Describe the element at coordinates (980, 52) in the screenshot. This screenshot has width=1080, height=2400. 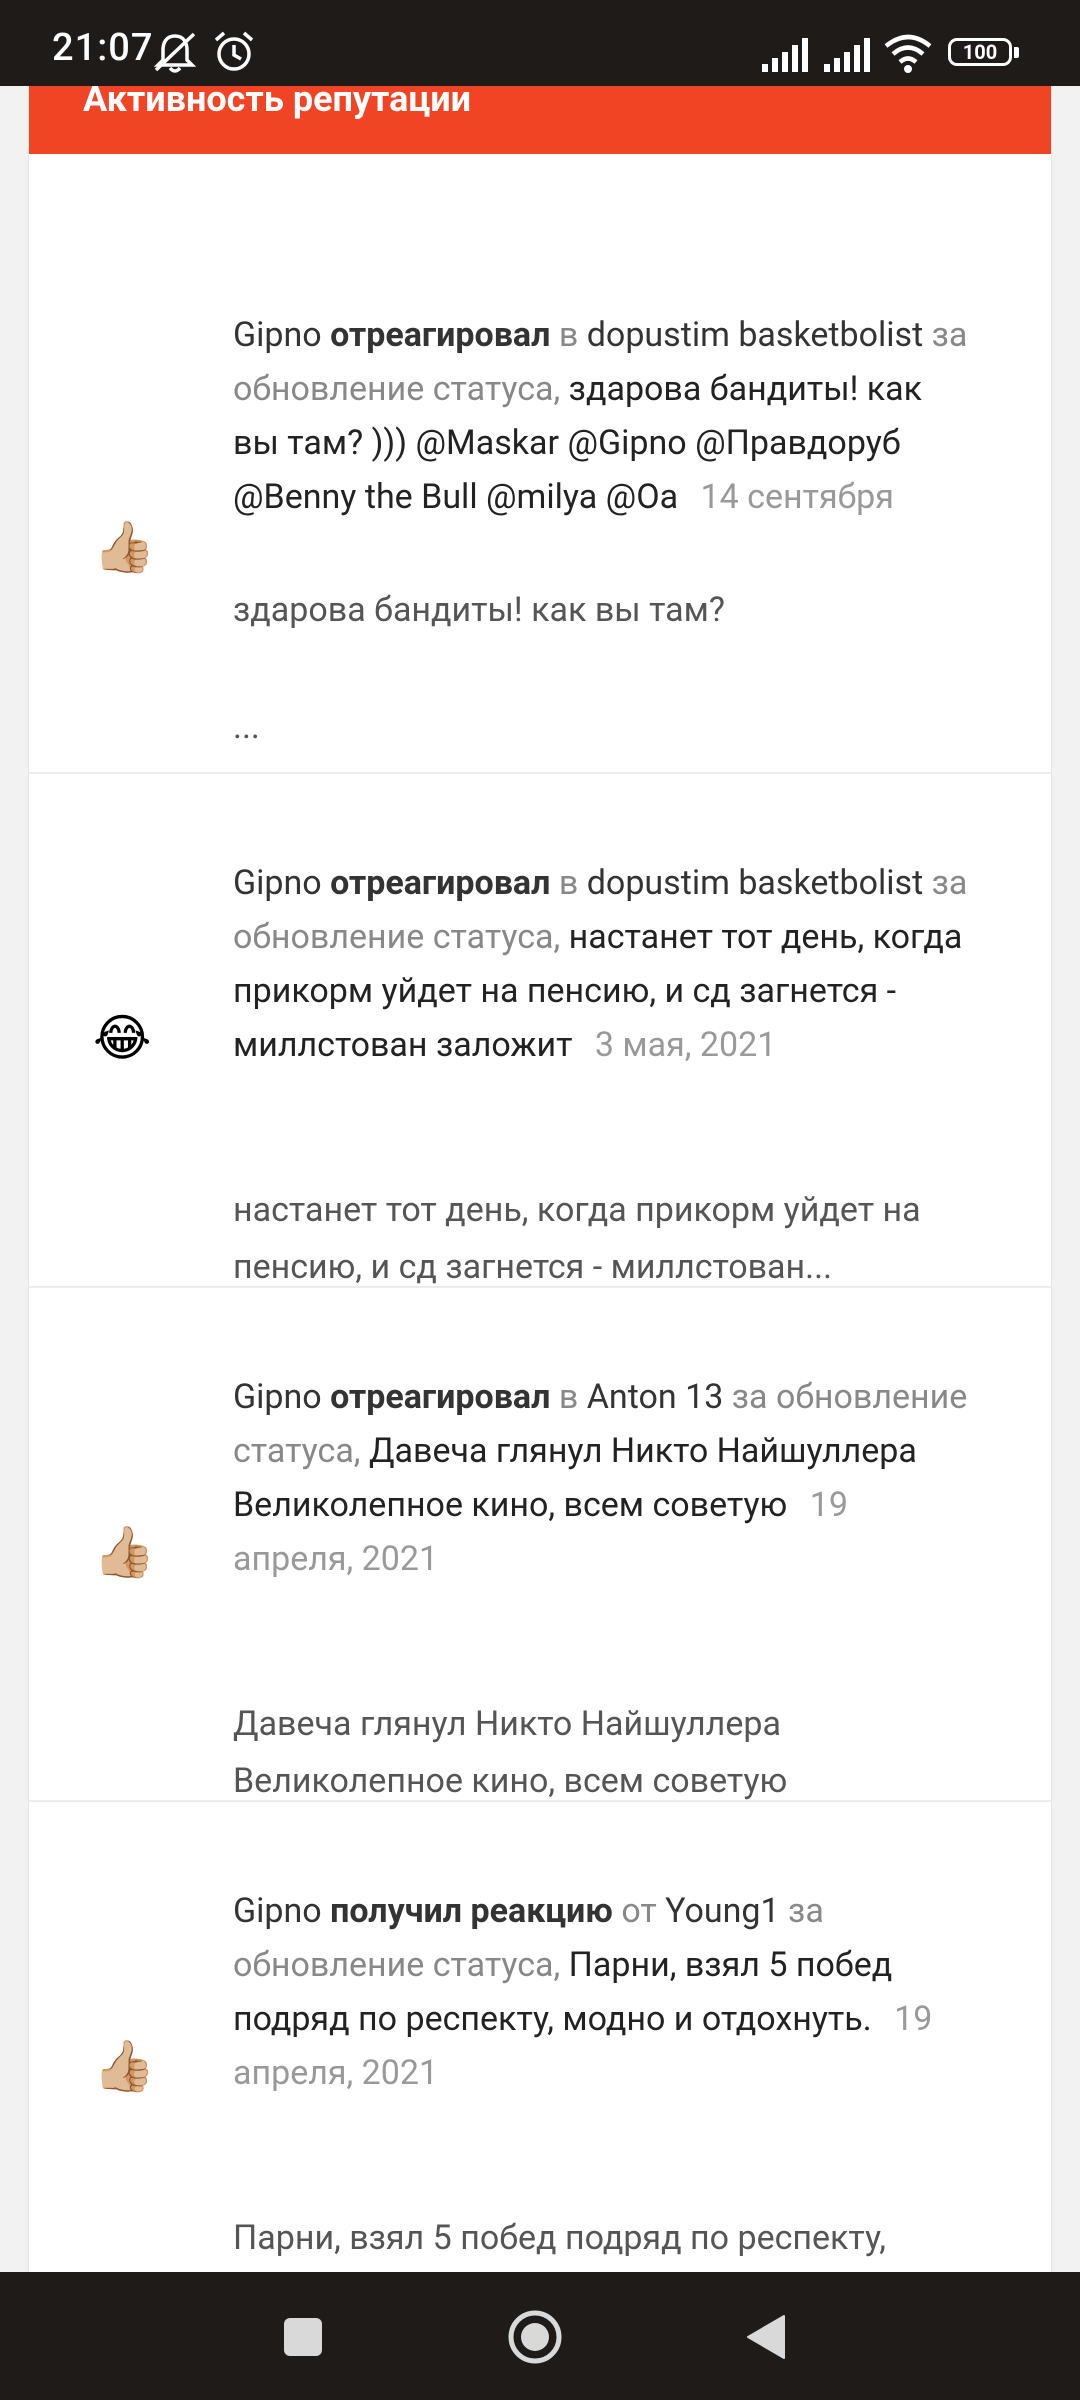
I see `battery-icon: 100` at that location.